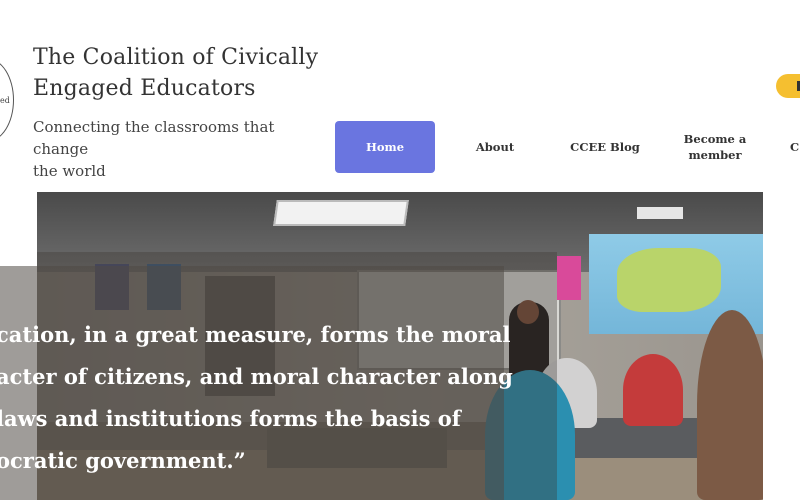 This screenshot has height=500, width=800. What do you see at coordinates (605, 147) in the screenshot?
I see `nav-ccee-blog: CCEE Blog` at bounding box center [605, 147].